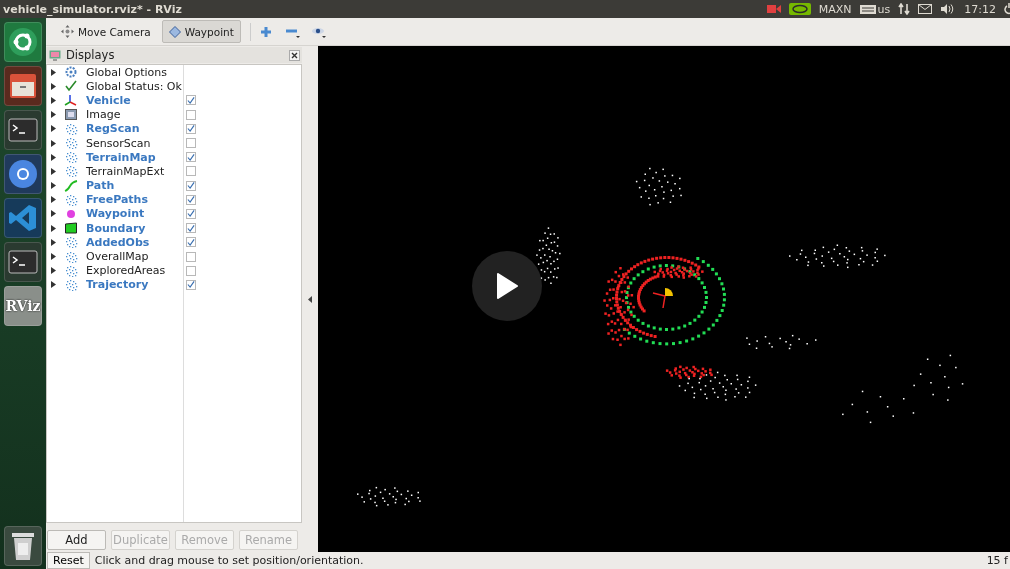  I want to click on reset-button: Reset, so click(68, 560).